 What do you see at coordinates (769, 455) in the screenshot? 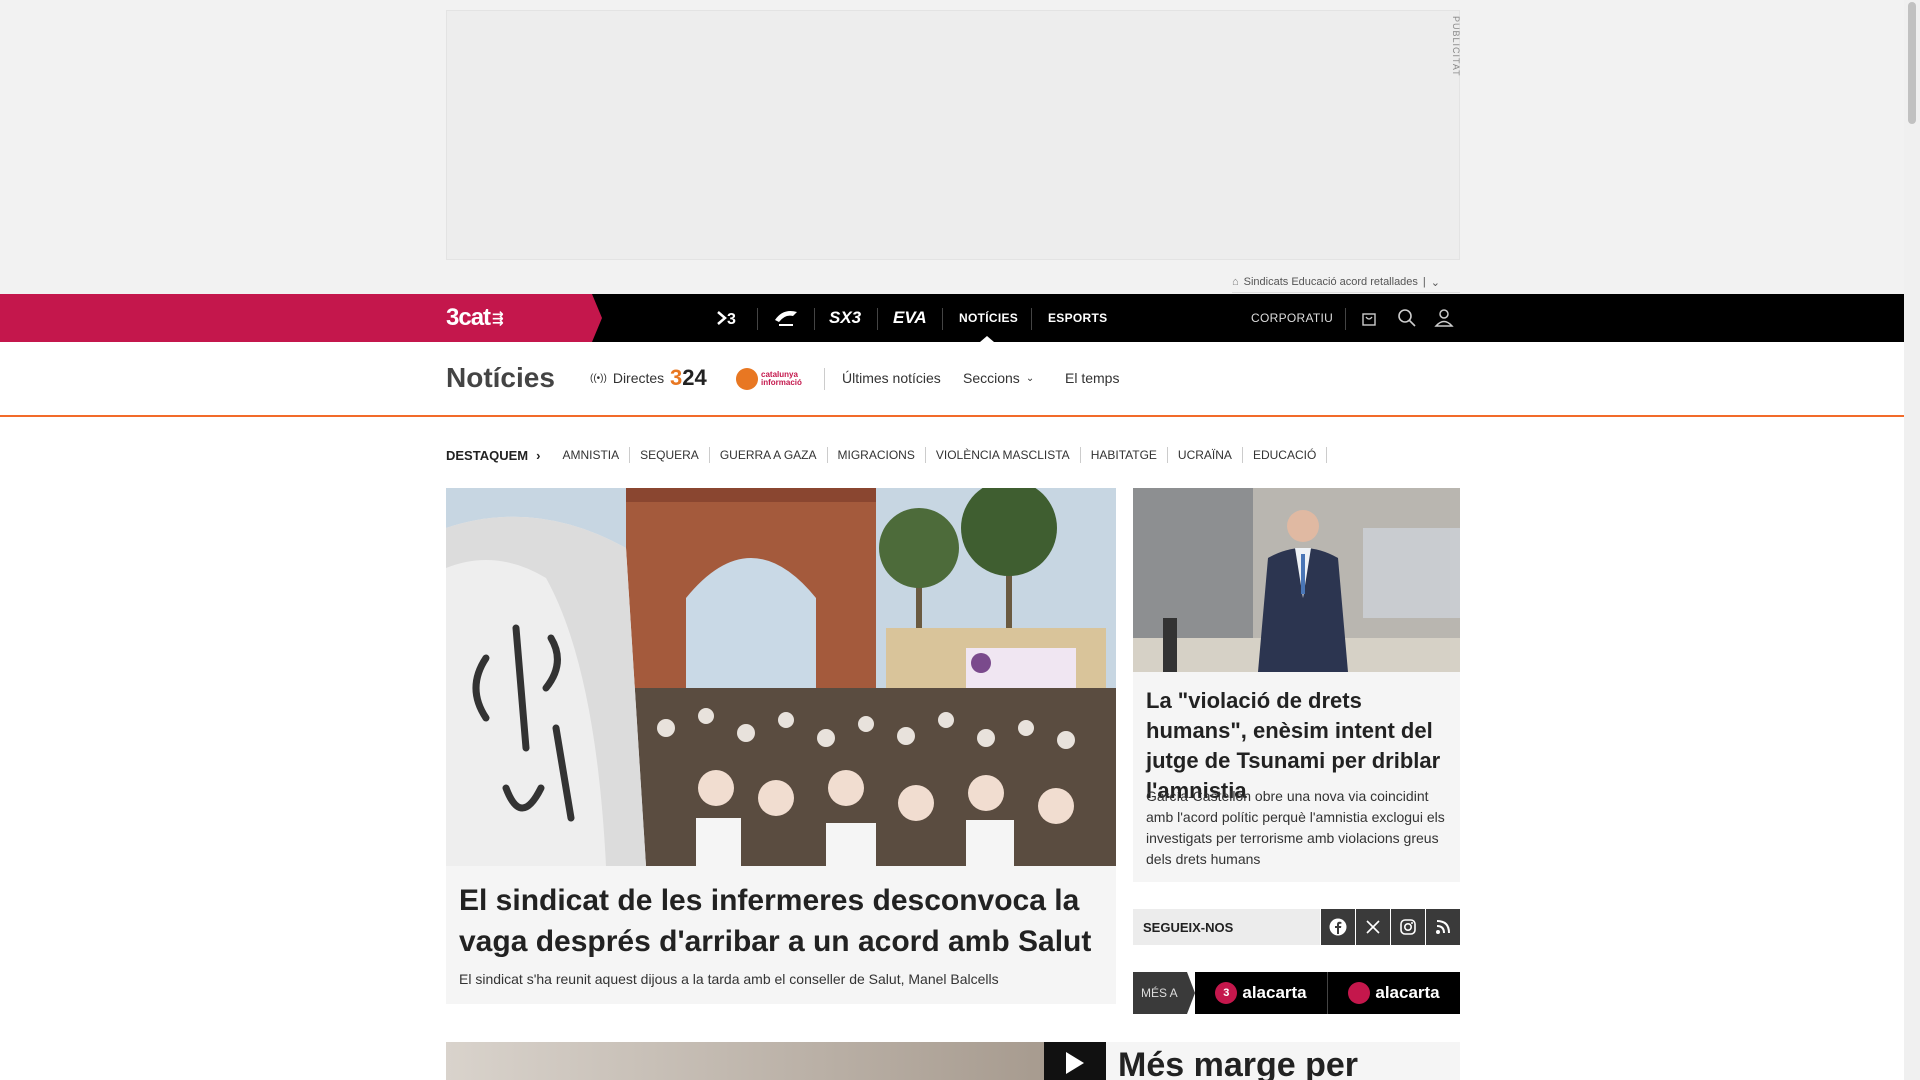
I see `tag-guerra-a-gaza: GUERRA A GAZA` at bounding box center [769, 455].